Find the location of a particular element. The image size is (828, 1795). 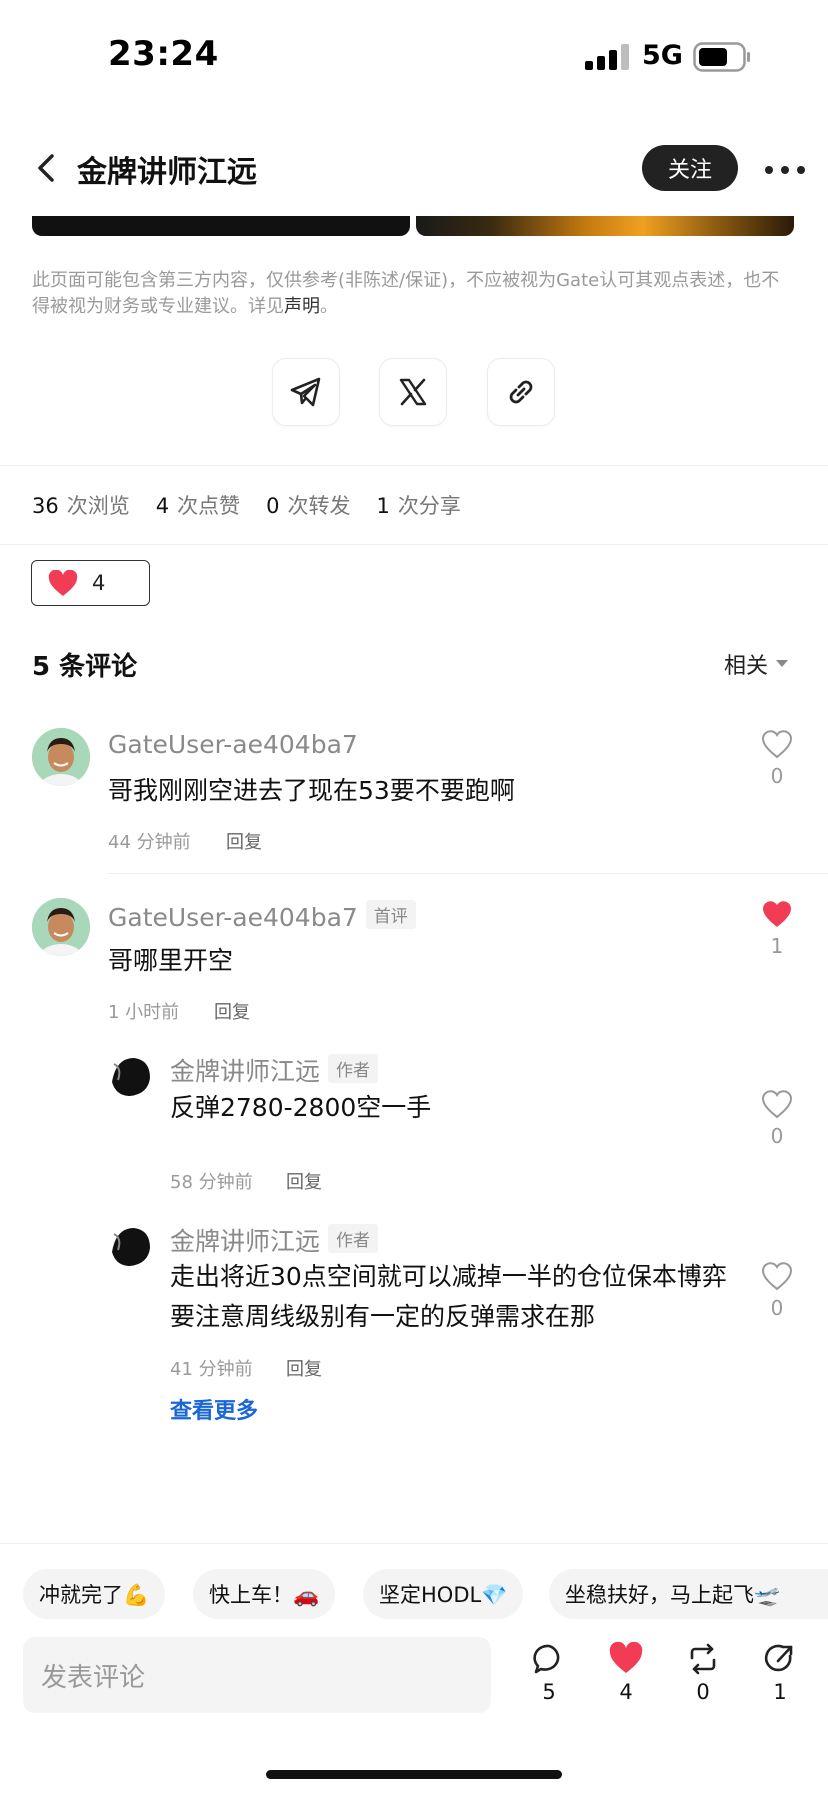

disclaimer-link: 声明 is located at coordinates (302, 306).